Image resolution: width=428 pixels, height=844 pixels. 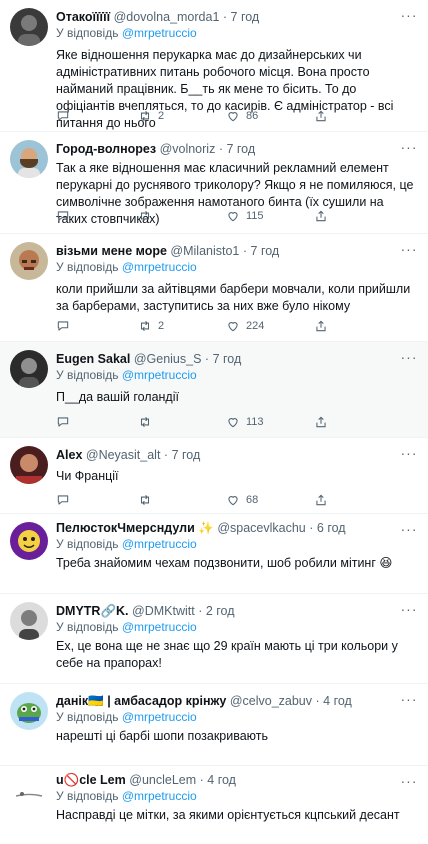 I want to click on author-name: ПелюстокЧмерсндули ✨, so click(x=135, y=528).